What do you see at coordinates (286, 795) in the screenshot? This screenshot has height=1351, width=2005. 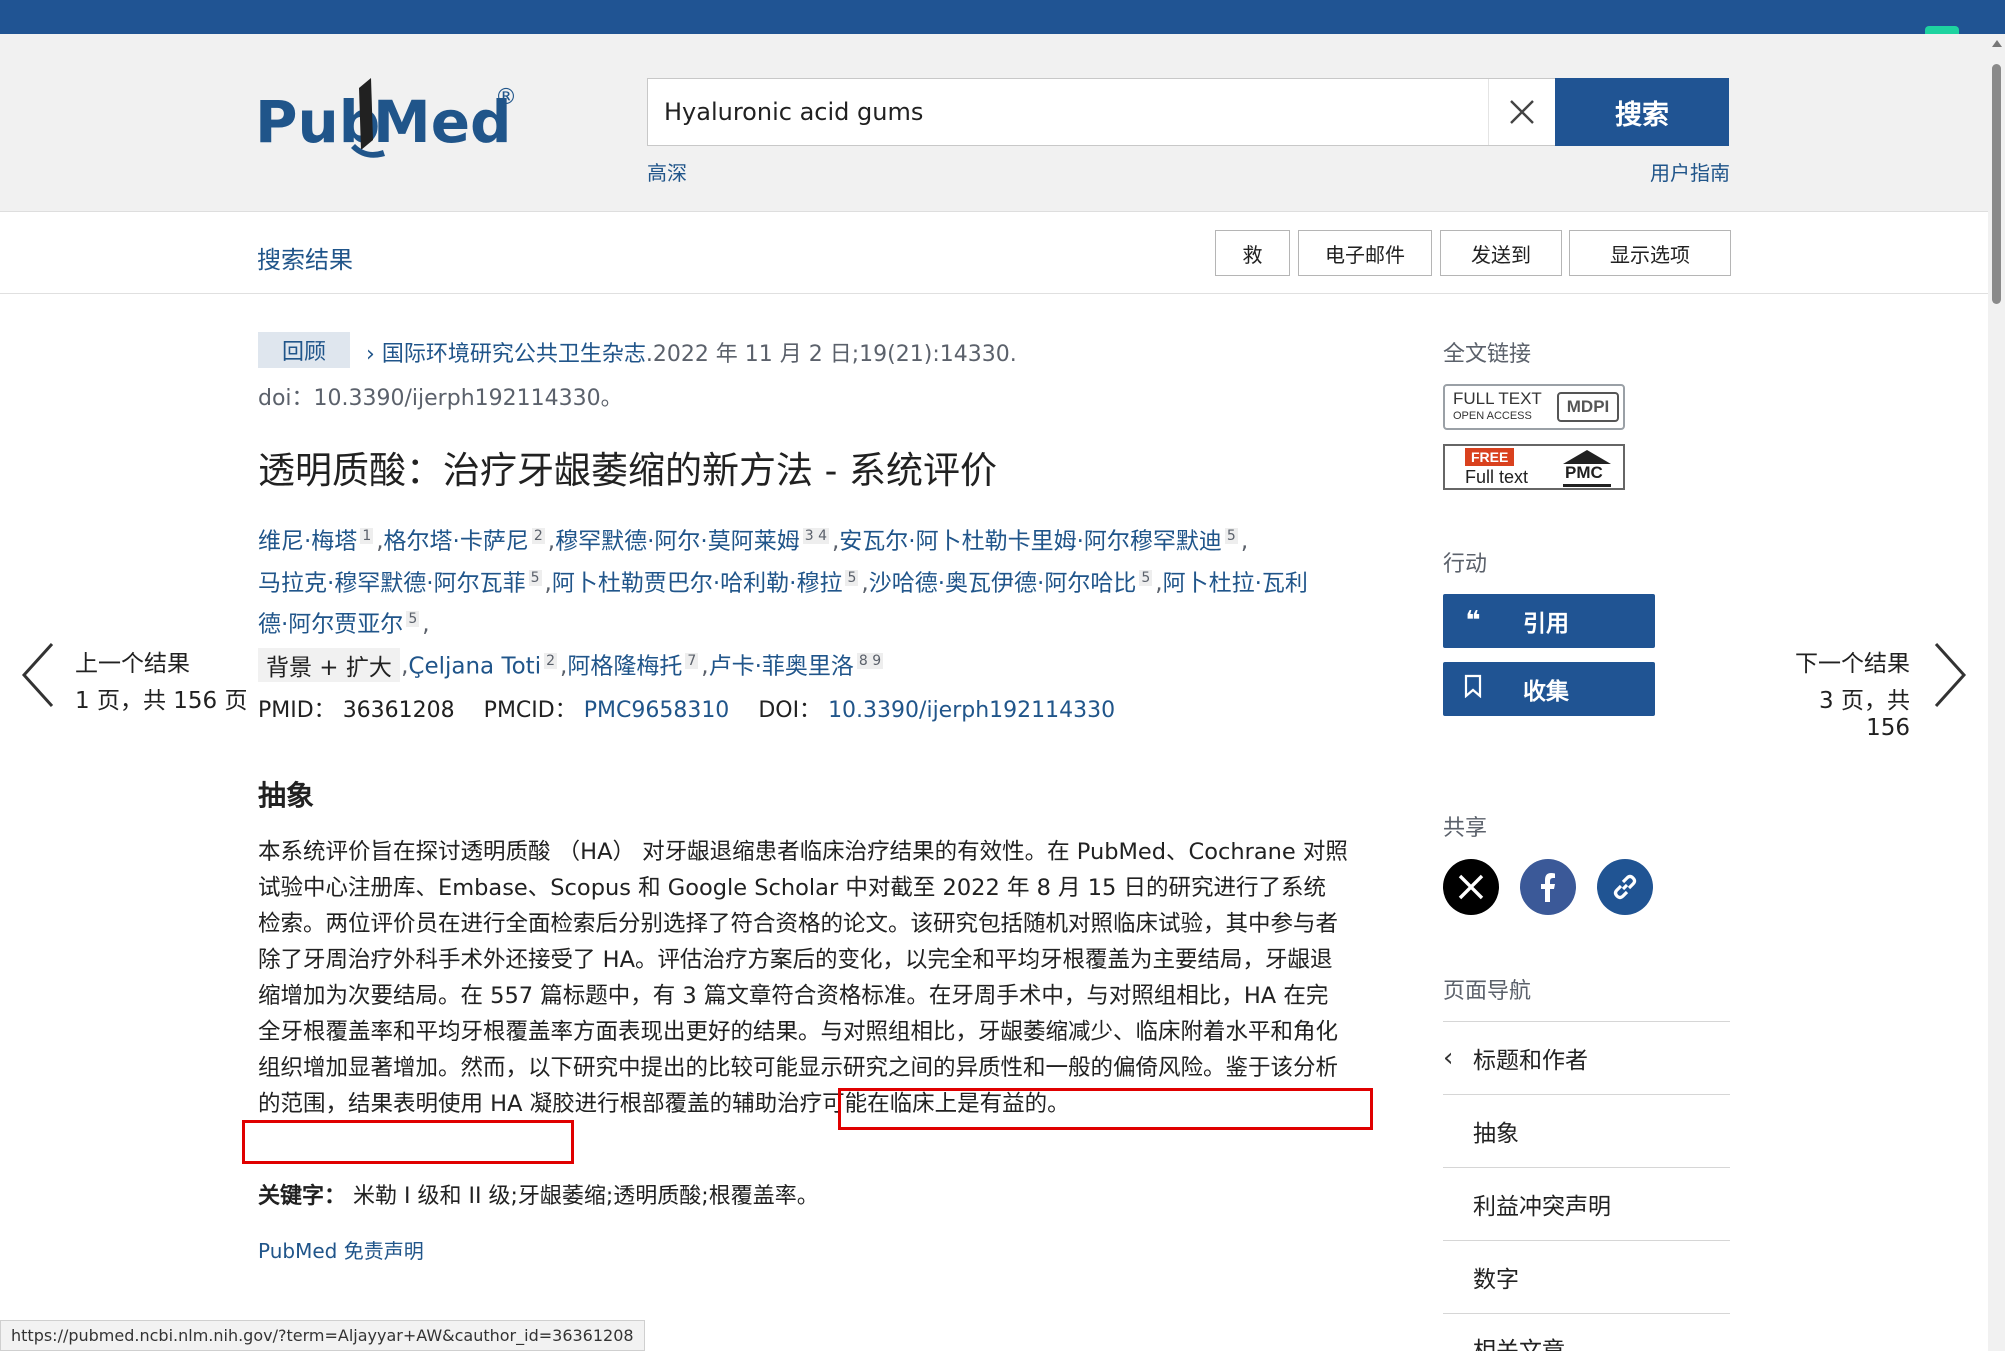 I see `abstract-heading: 抽象` at bounding box center [286, 795].